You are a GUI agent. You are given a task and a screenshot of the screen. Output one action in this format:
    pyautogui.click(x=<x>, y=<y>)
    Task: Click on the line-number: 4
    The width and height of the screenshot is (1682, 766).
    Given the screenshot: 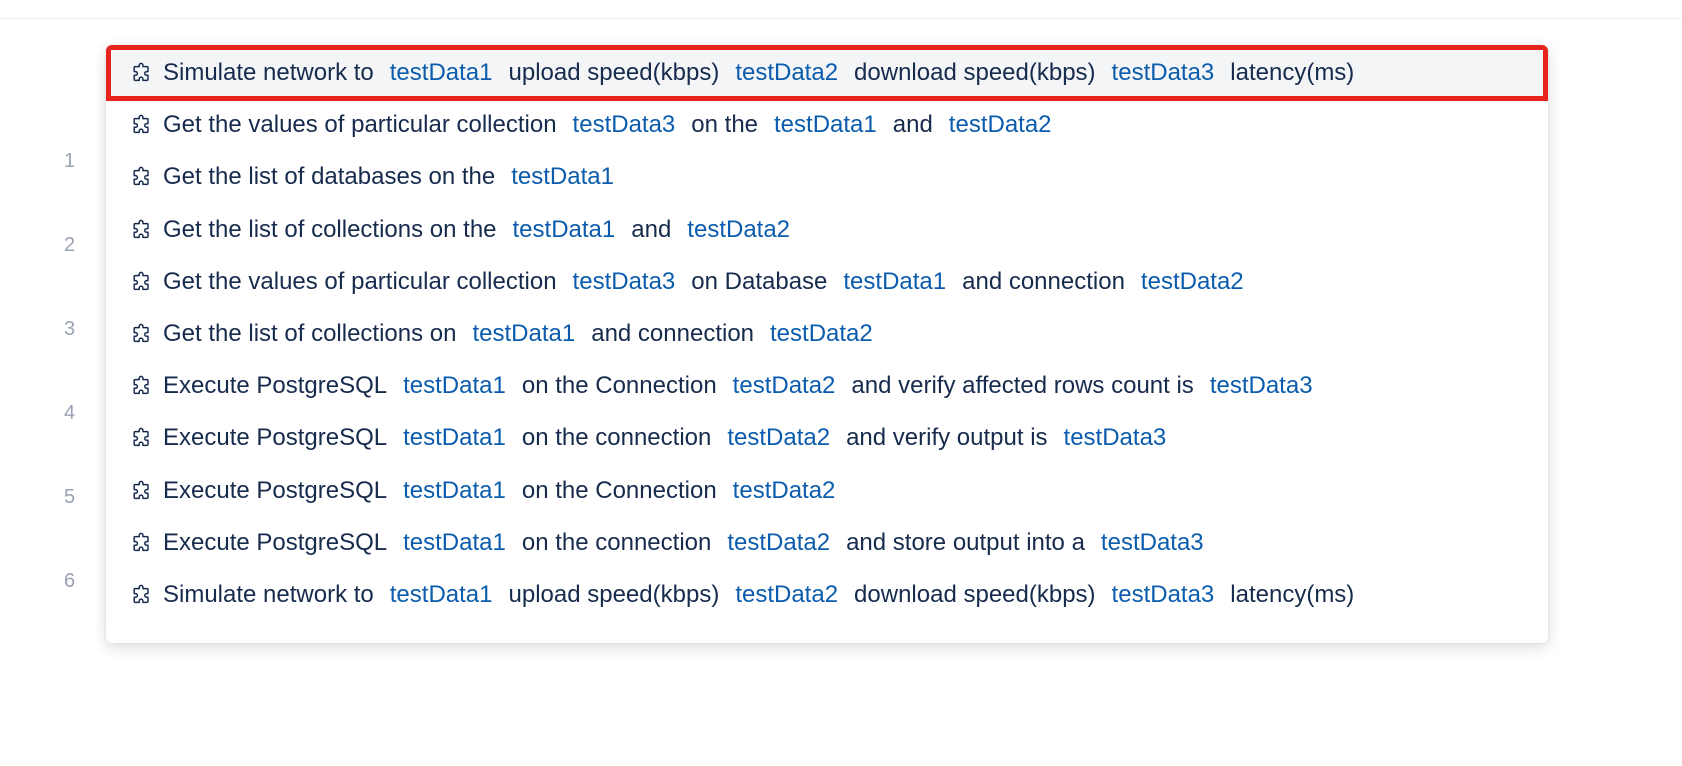 What is the action you would take?
    pyautogui.click(x=70, y=413)
    